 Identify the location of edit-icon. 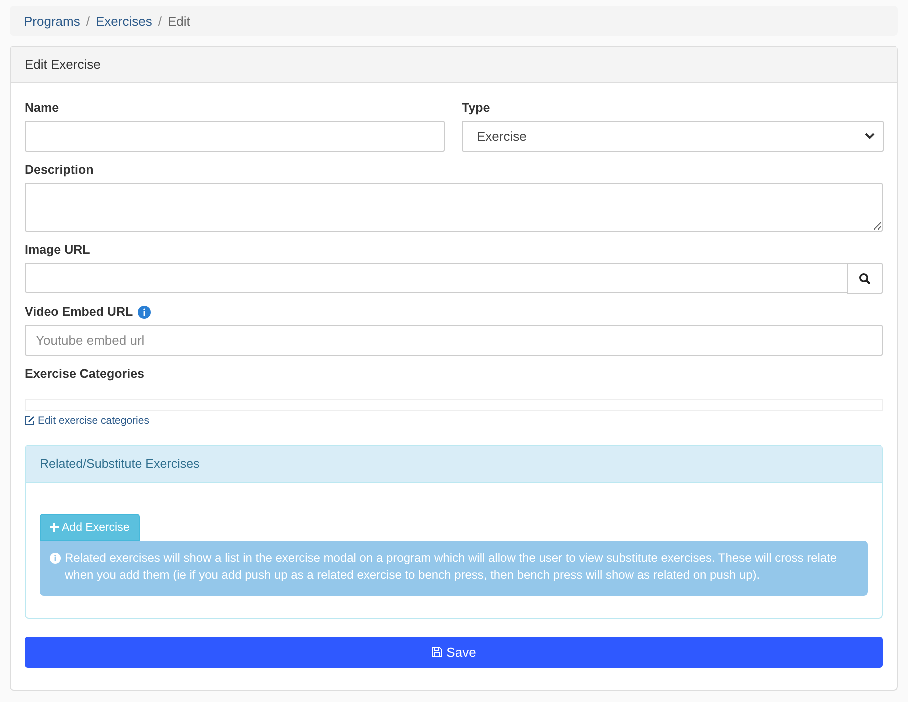
(30, 421).